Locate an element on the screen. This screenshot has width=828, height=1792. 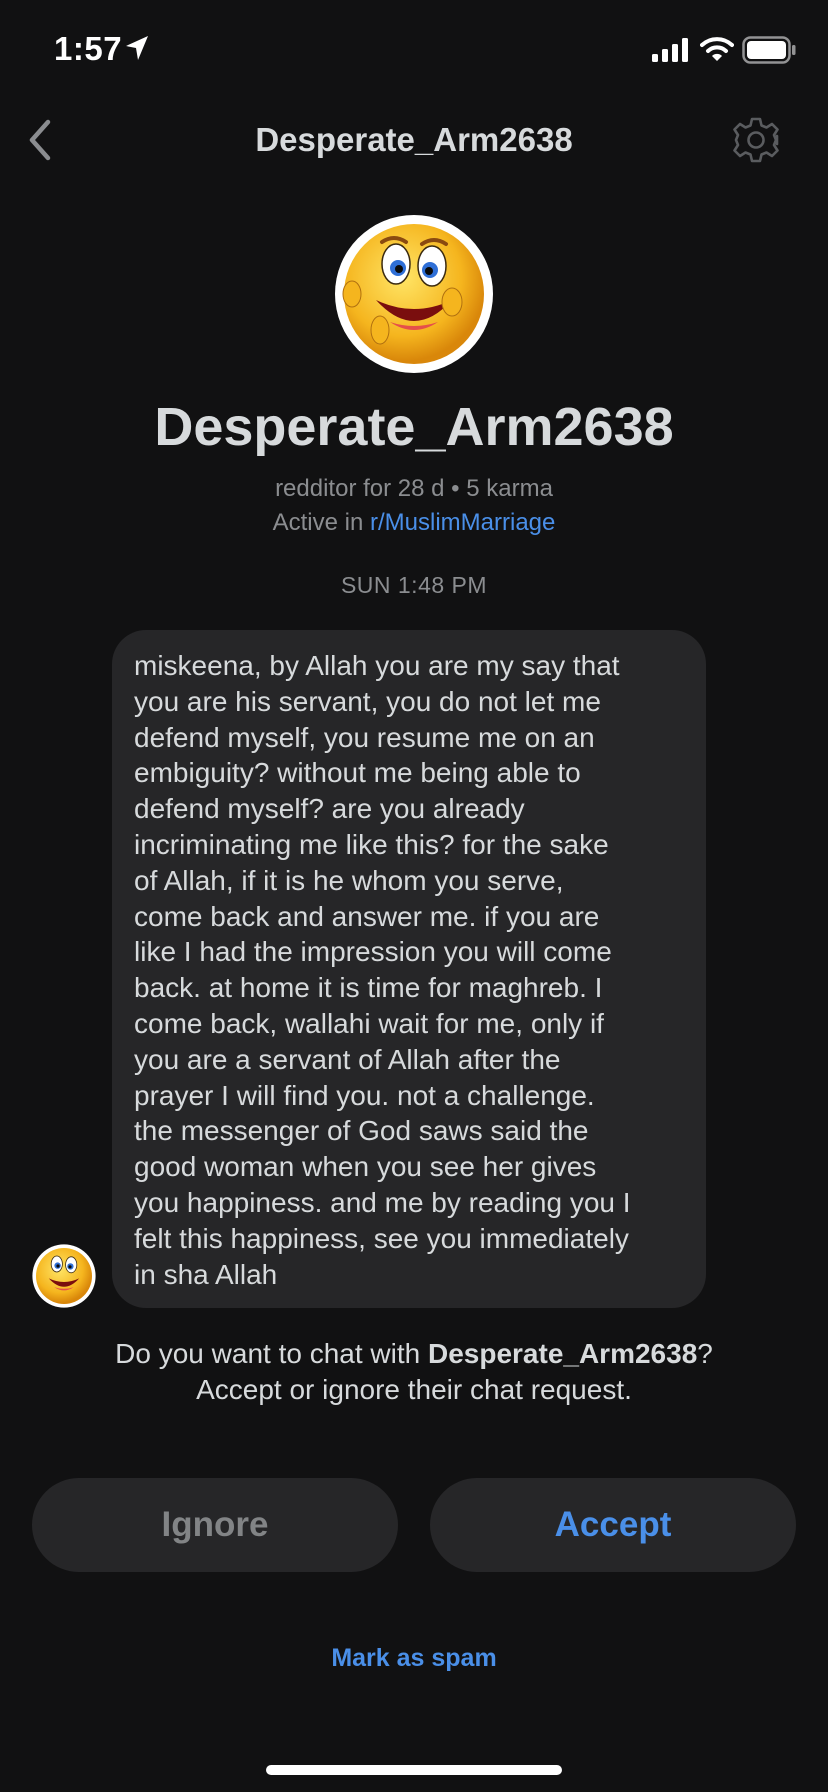
battery-icon is located at coordinates (769, 50).